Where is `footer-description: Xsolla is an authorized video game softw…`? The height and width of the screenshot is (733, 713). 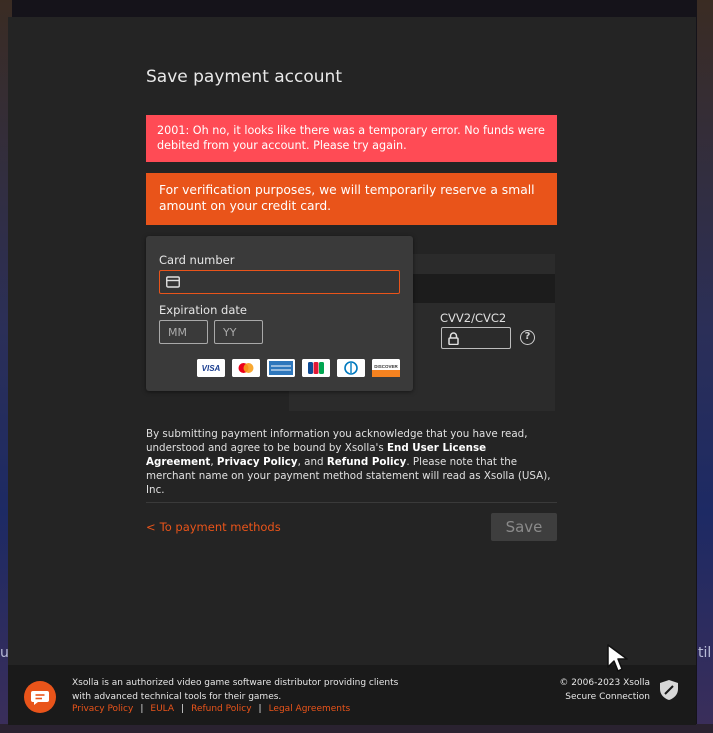
footer-description: Xsolla is an authorized video game softw… is located at coordinates (235, 690).